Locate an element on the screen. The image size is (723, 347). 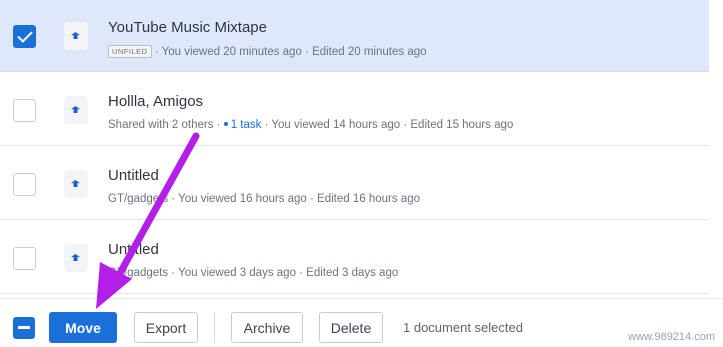
document-meta-shared: Shared with 2 others · is located at coordinates (164, 125).